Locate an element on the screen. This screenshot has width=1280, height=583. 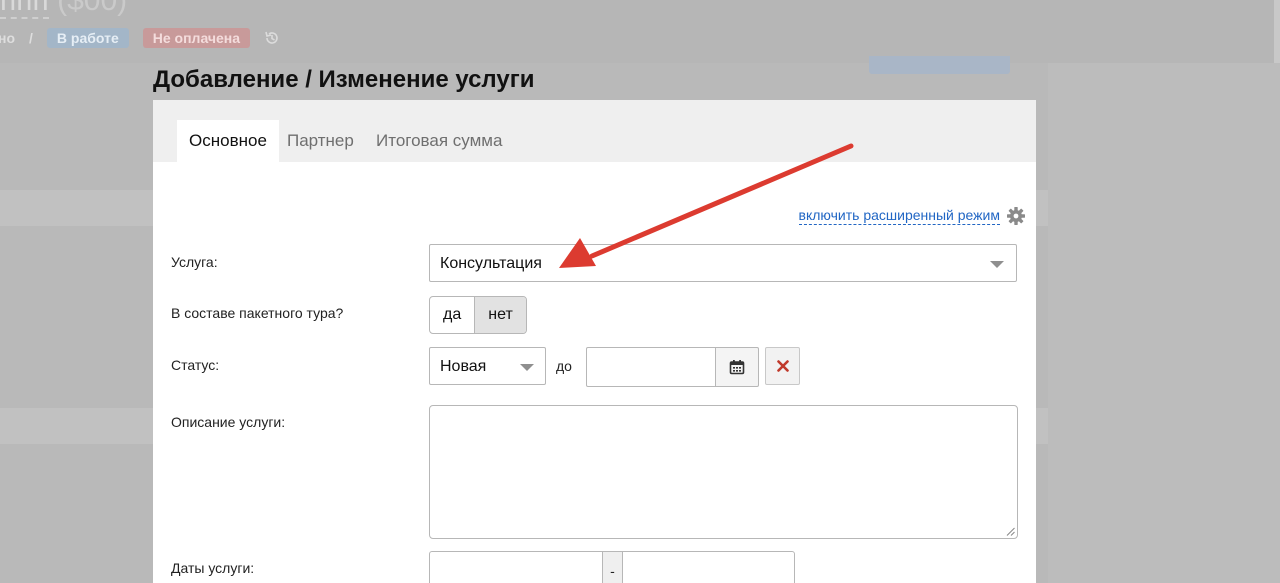
tab-main: Основное is located at coordinates (228, 141).